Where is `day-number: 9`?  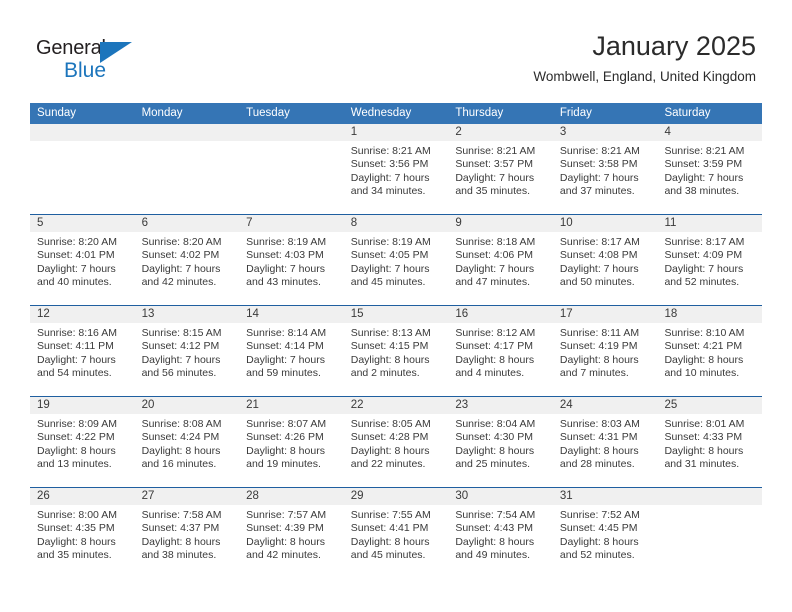 day-number: 9 is located at coordinates (500, 223).